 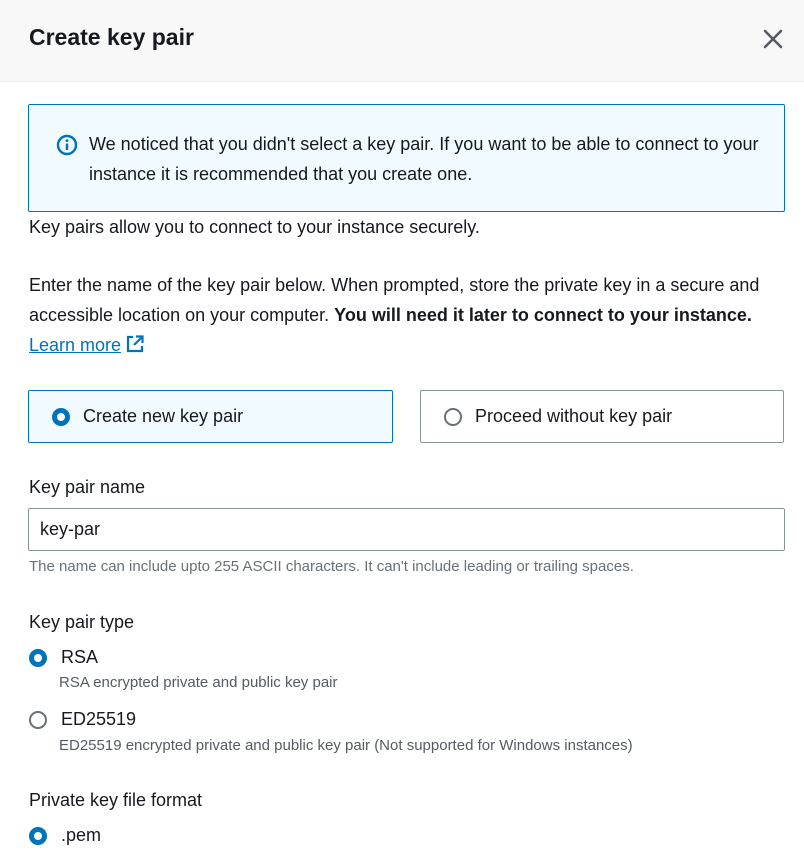 I want to click on rsa-label: RSA, so click(x=80, y=657).